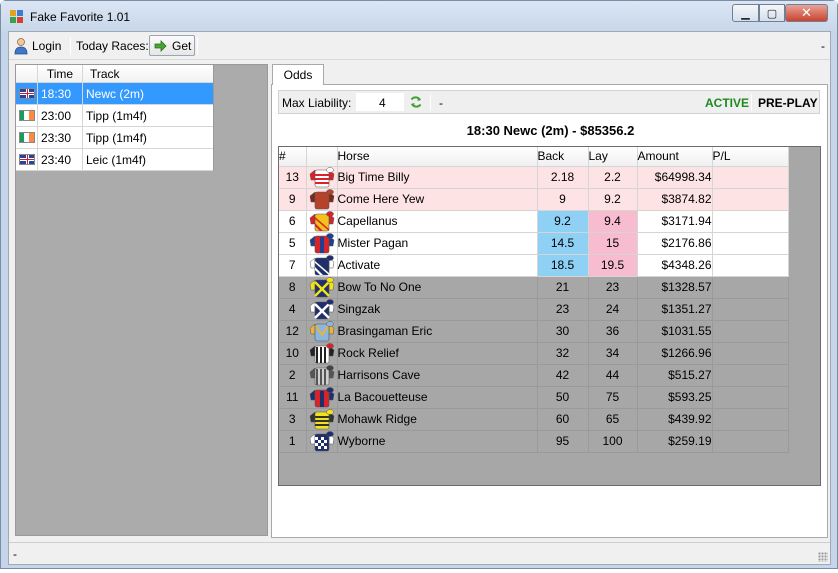  I want to click on runner-row: 2 Harrisons Cave 42 44 $515.27, so click(534, 375).